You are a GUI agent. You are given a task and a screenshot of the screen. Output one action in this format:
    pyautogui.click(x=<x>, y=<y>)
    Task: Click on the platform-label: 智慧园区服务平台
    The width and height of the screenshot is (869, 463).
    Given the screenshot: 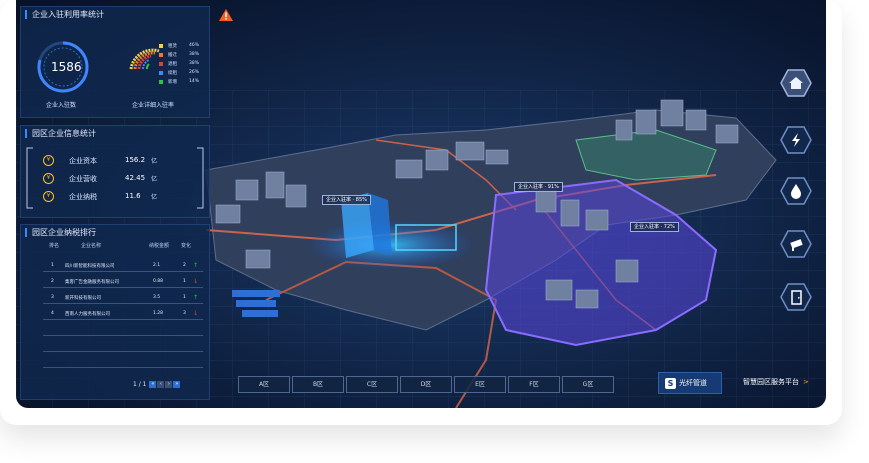 What is the action you would take?
    pyautogui.click(x=771, y=382)
    